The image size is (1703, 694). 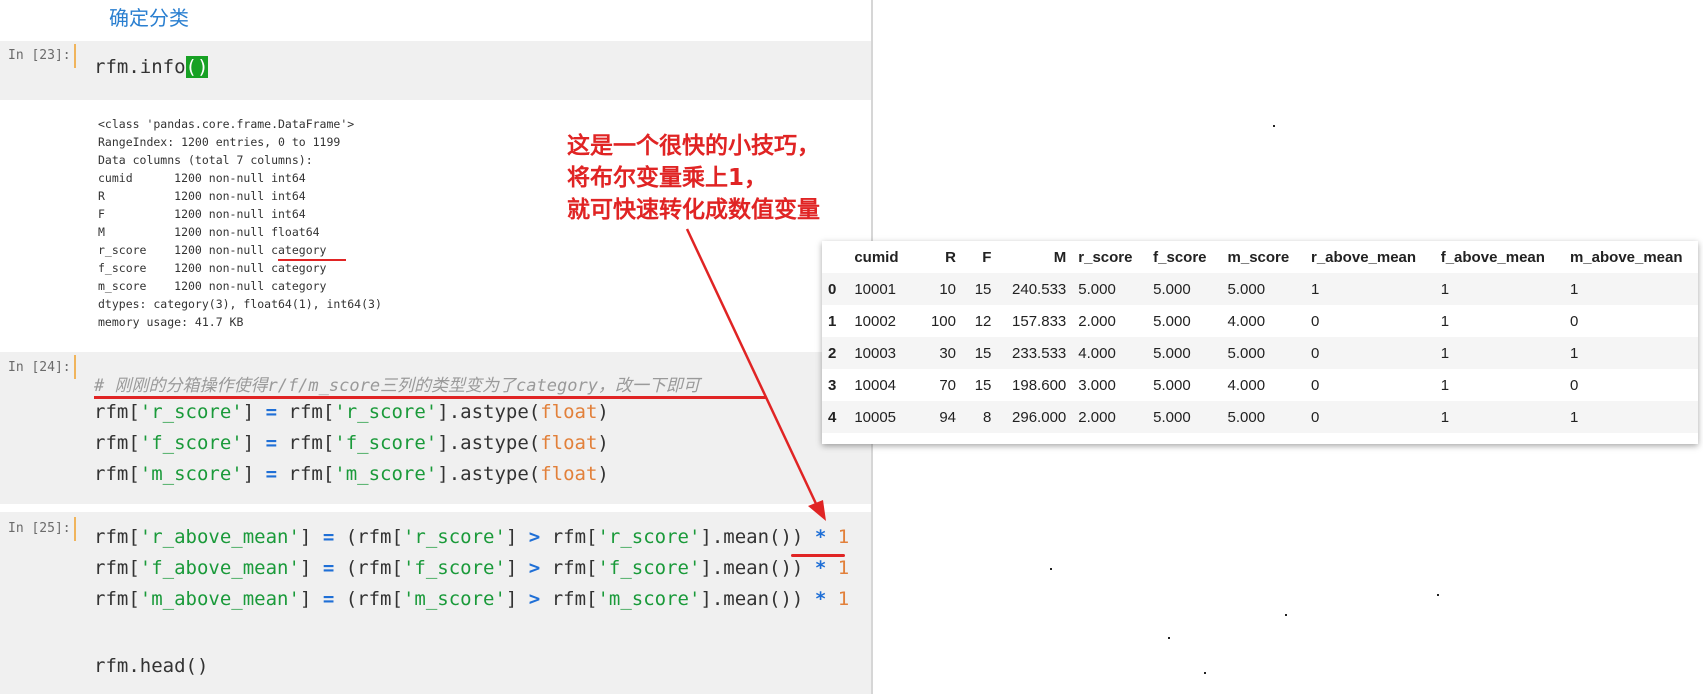 I want to click on table-cell: 10001, so click(x=875, y=289).